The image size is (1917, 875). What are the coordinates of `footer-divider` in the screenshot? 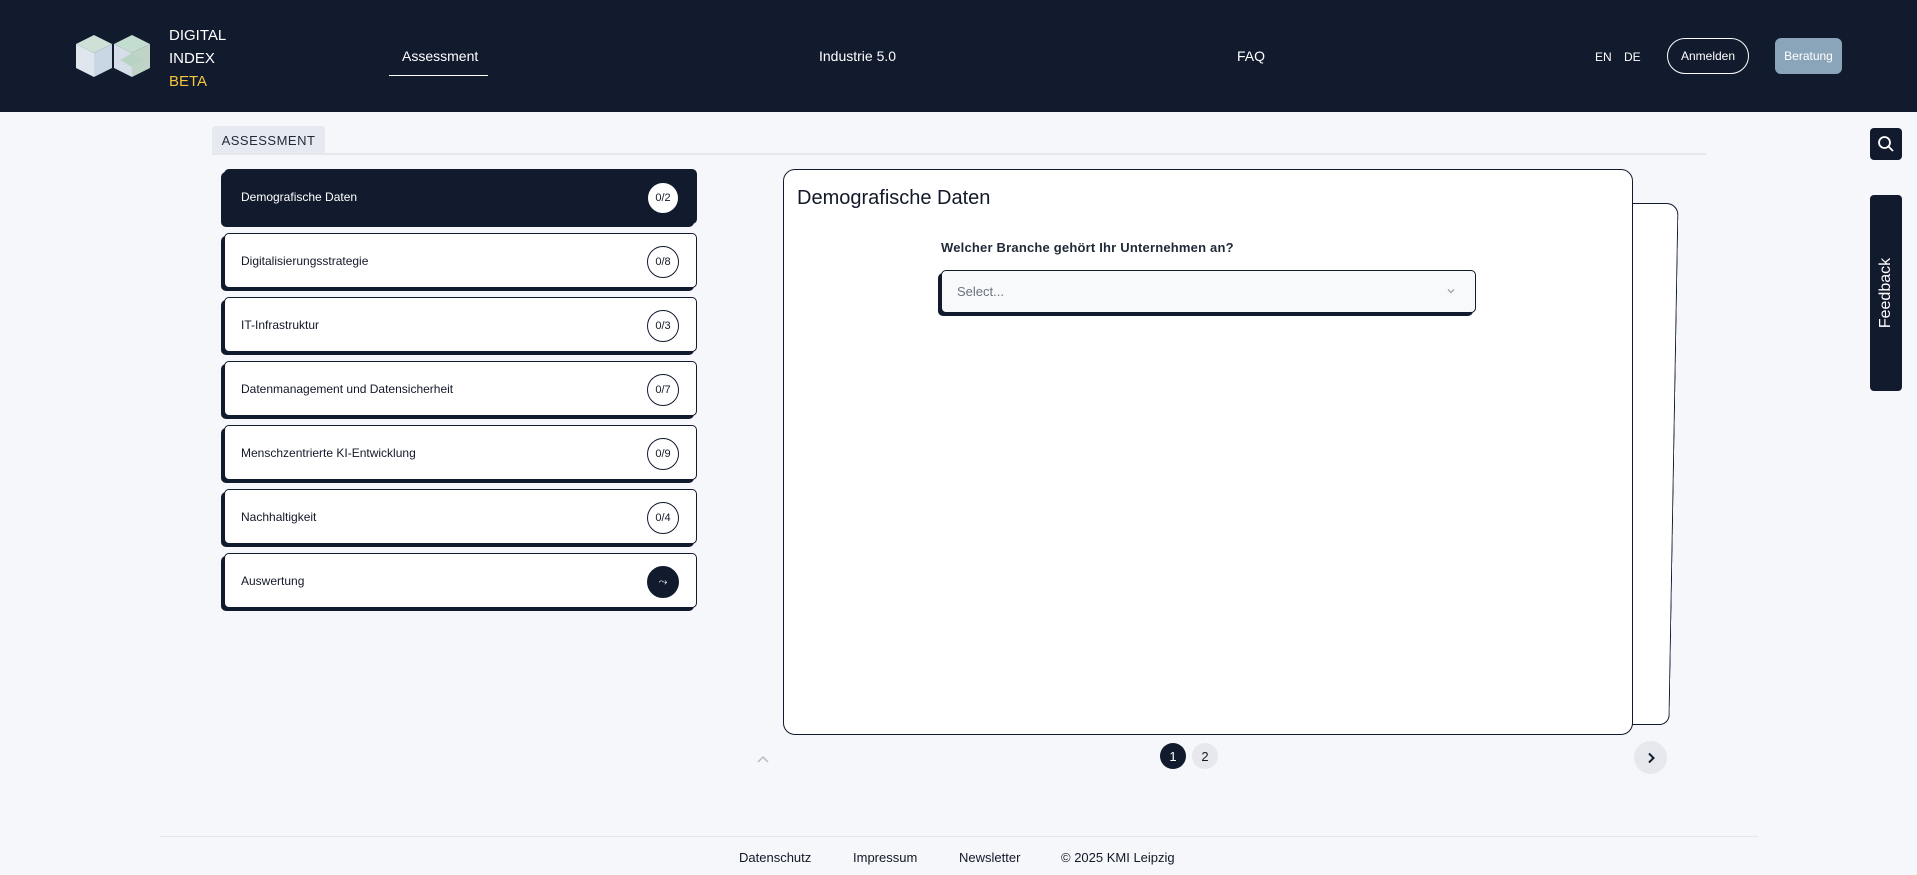 It's located at (959, 836).